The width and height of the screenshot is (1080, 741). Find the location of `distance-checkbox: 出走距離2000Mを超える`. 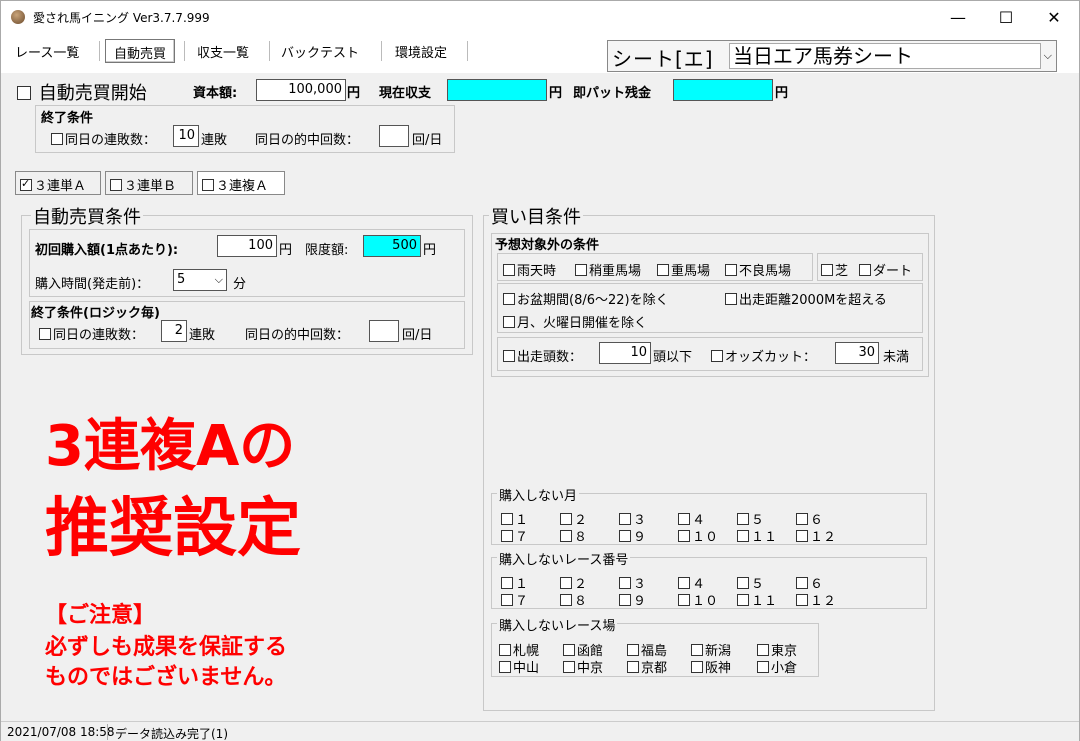

distance-checkbox: 出走距離2000Mを超える is located at coordinates (806, 298).